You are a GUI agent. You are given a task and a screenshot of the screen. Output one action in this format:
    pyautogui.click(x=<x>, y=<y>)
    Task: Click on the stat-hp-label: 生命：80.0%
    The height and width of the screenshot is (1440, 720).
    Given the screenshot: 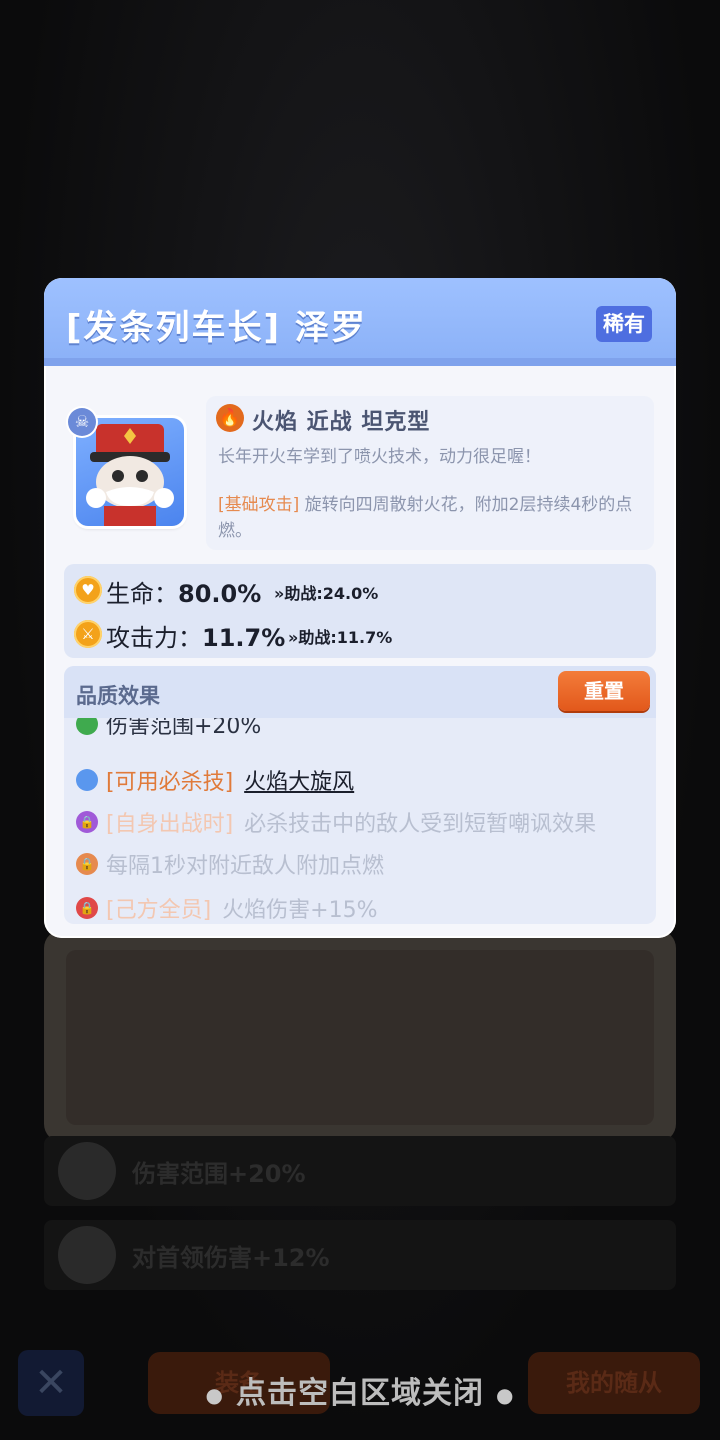 What is the action you would take?
    pyautogui.click(x=183, y=591)
    